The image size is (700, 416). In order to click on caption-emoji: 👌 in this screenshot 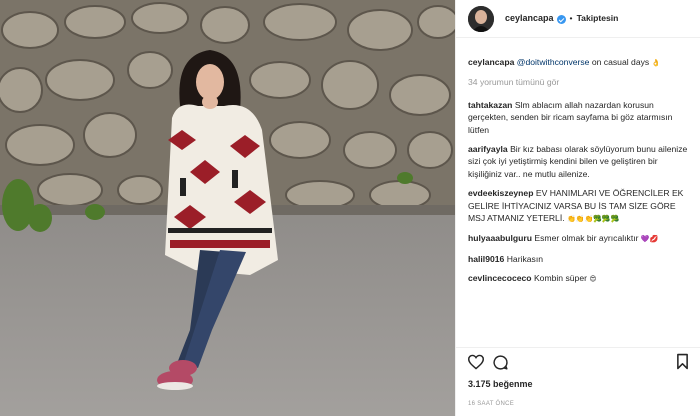, I will do `click(656, 63)`.